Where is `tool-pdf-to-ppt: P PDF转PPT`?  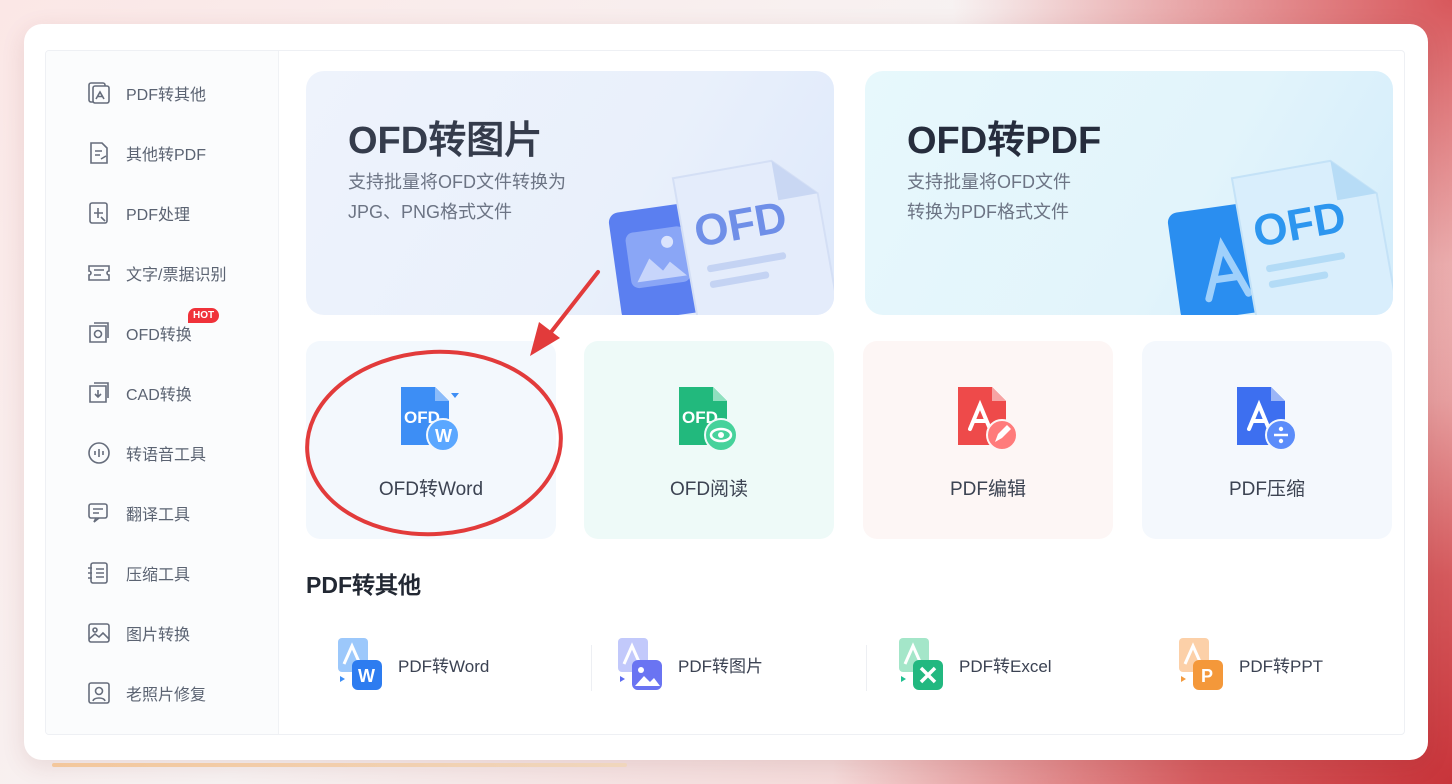
tool-pdf-to-ppt: P PDF转PPT is located at coordinates (1250, 664).